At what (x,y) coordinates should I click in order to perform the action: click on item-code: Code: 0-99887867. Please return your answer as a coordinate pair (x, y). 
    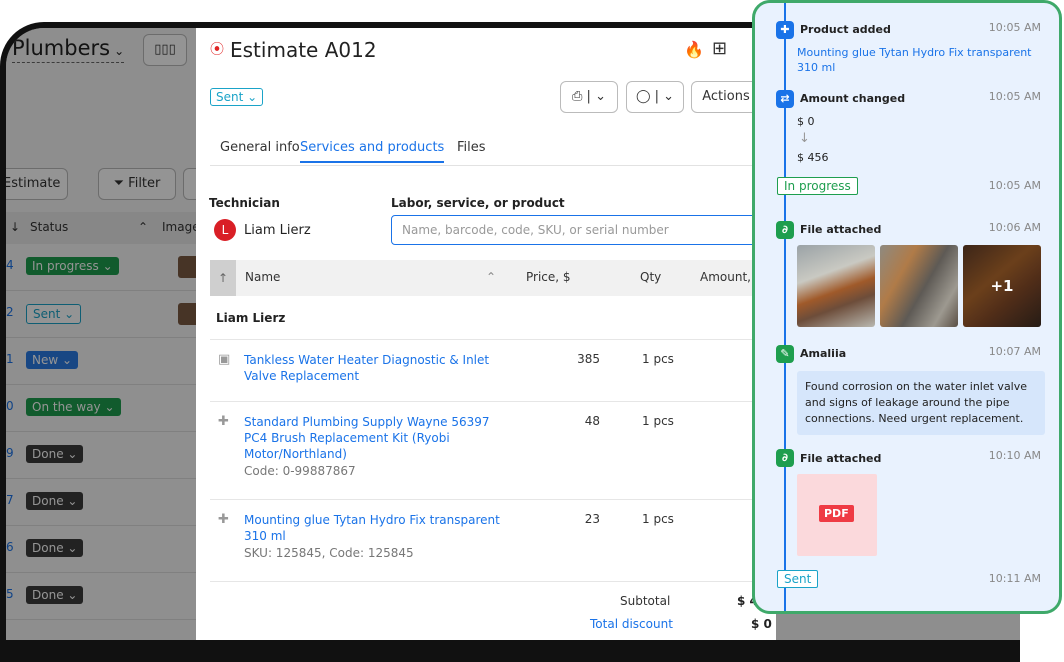
    Looking at the image, I should click on (300, 471).